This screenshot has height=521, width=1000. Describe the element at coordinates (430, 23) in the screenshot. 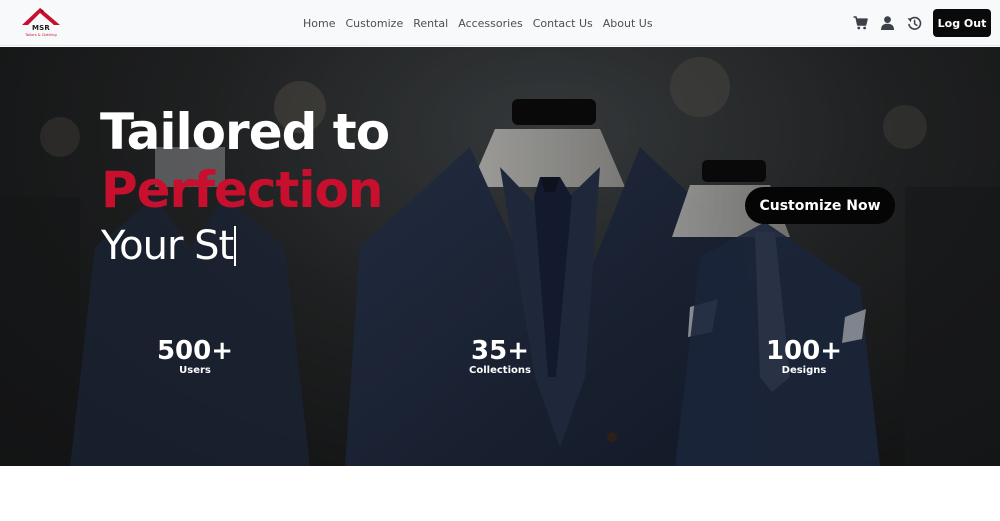

I see `nav-rental: Rental` at that location.